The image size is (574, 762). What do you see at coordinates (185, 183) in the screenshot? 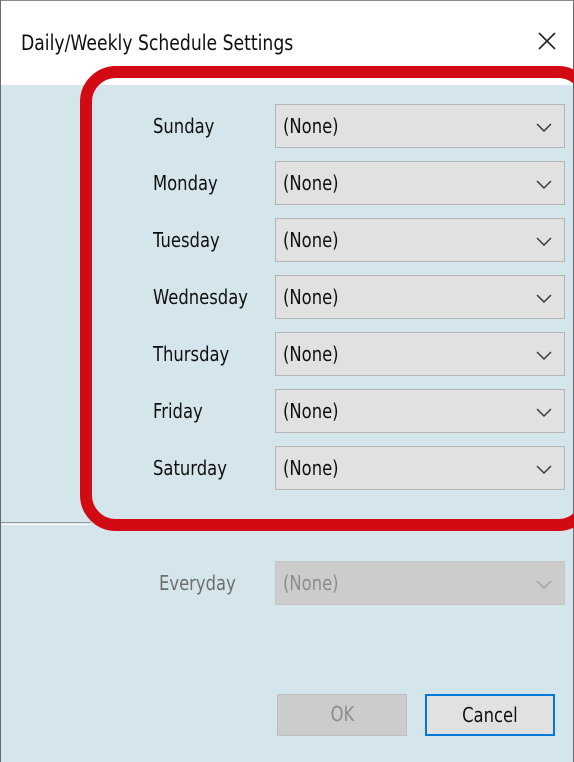
I see `day-label-monday: Monday` at bounding box center [185, 183].